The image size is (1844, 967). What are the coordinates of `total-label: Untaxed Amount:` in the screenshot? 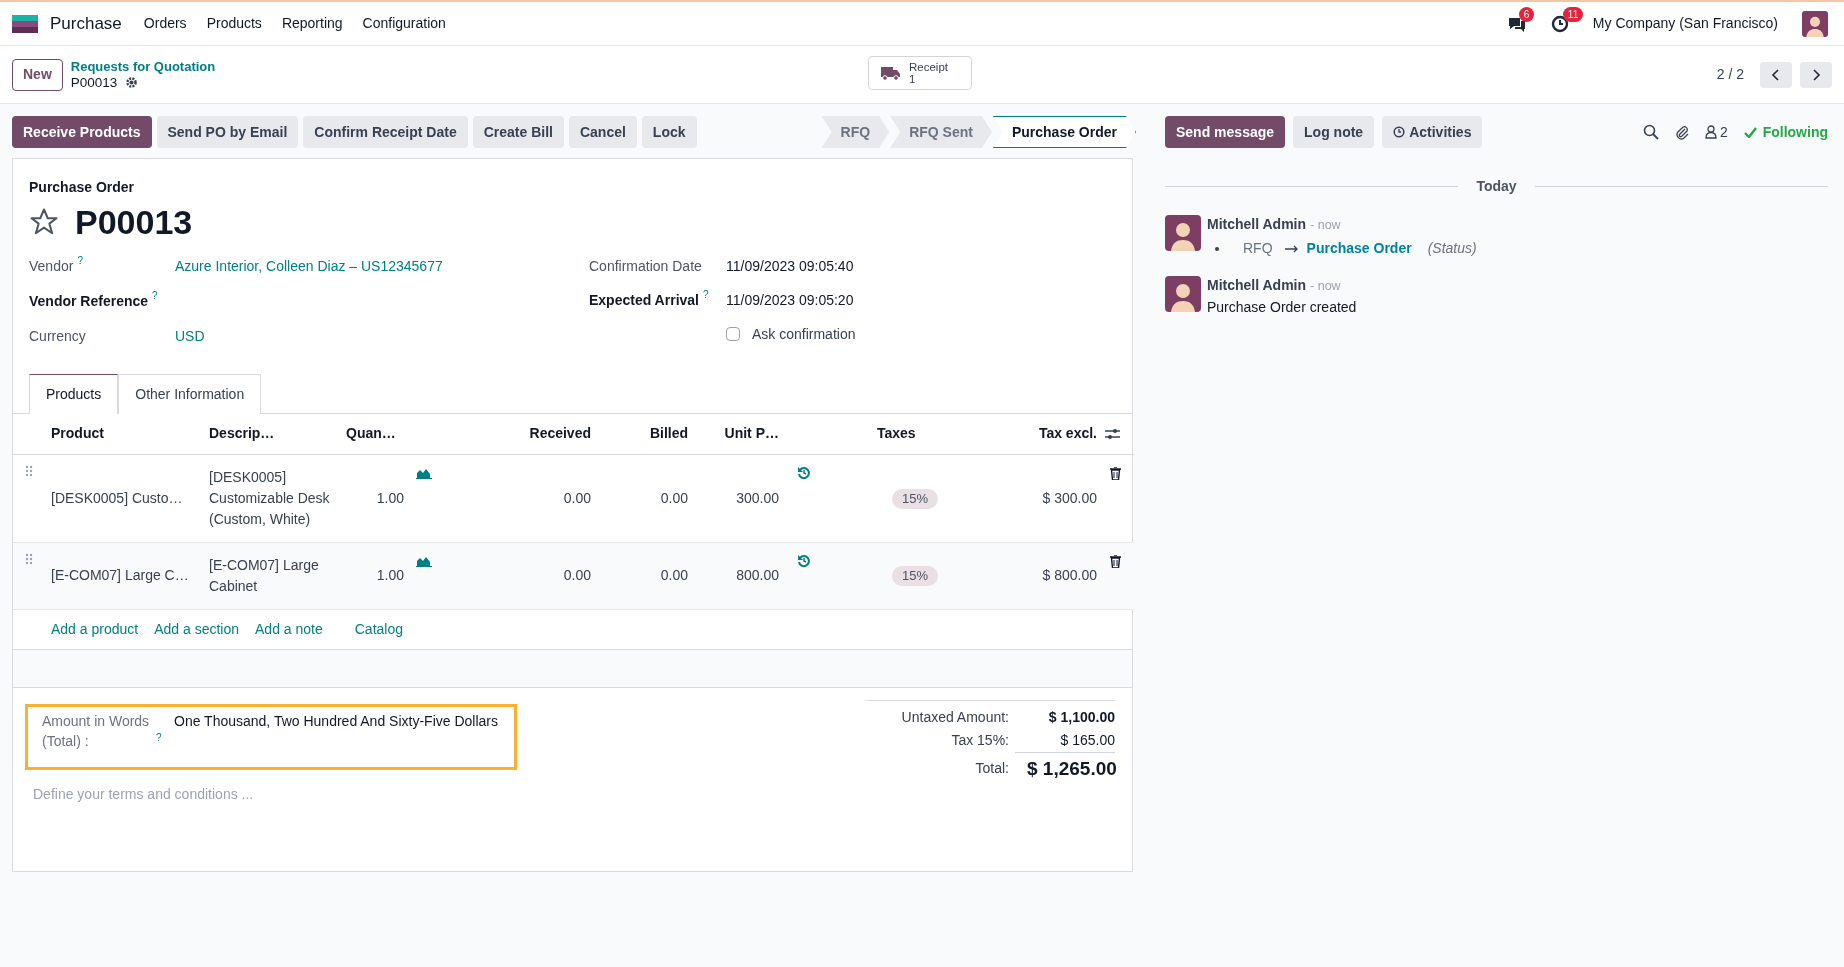 It's located at (955, 717).